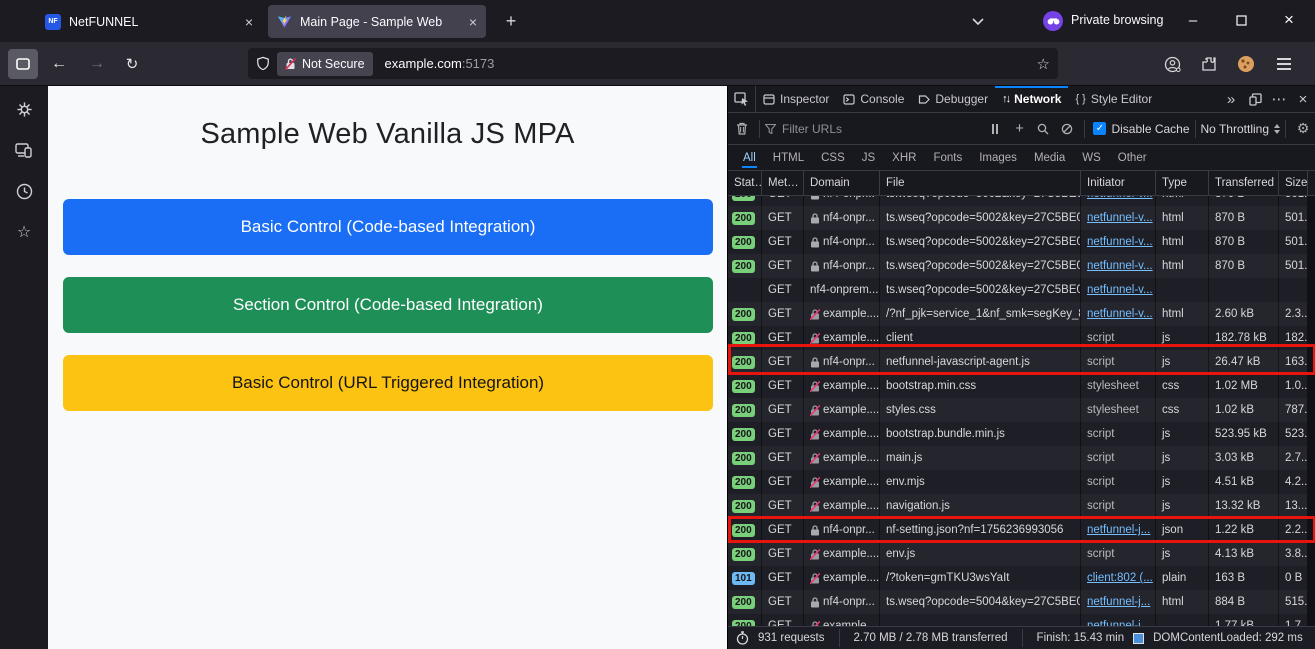  What do you see at coordinates (995, 128) in the screenshot?
I see `pause-icon` at bounding box center [995, 128].